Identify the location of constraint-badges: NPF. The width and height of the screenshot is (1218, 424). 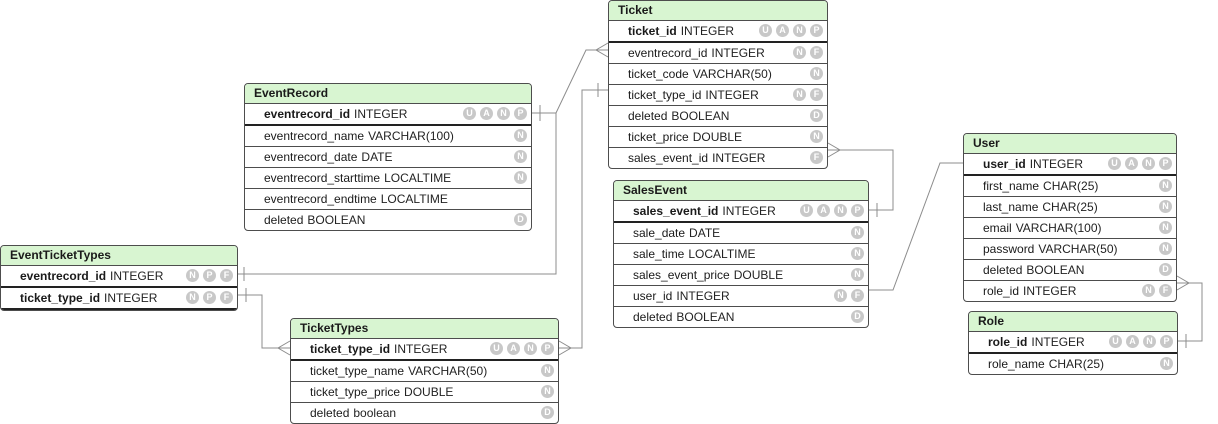
(209, 275).